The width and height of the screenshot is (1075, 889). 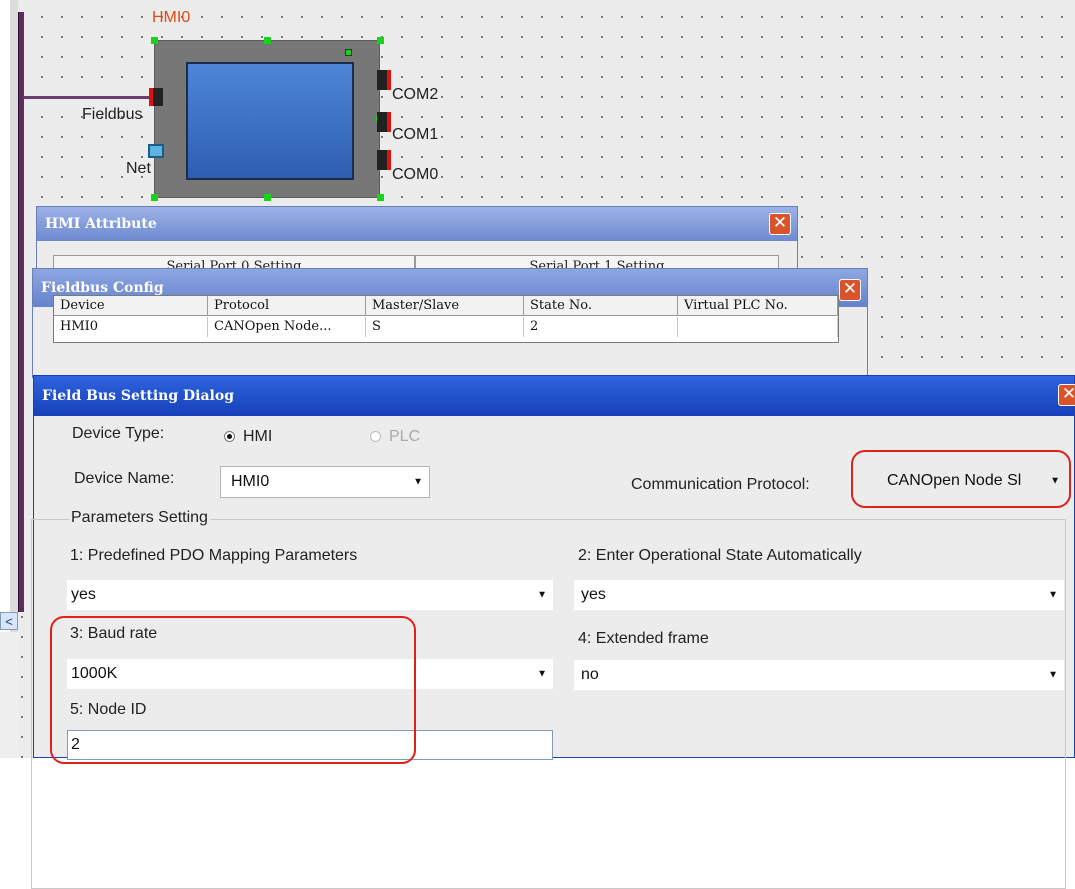 What do you see at coordinates (101, 224) in the screenshot?
I see `hmi-attribute-title: HMI Attribute` at bounding box center [101, 224].